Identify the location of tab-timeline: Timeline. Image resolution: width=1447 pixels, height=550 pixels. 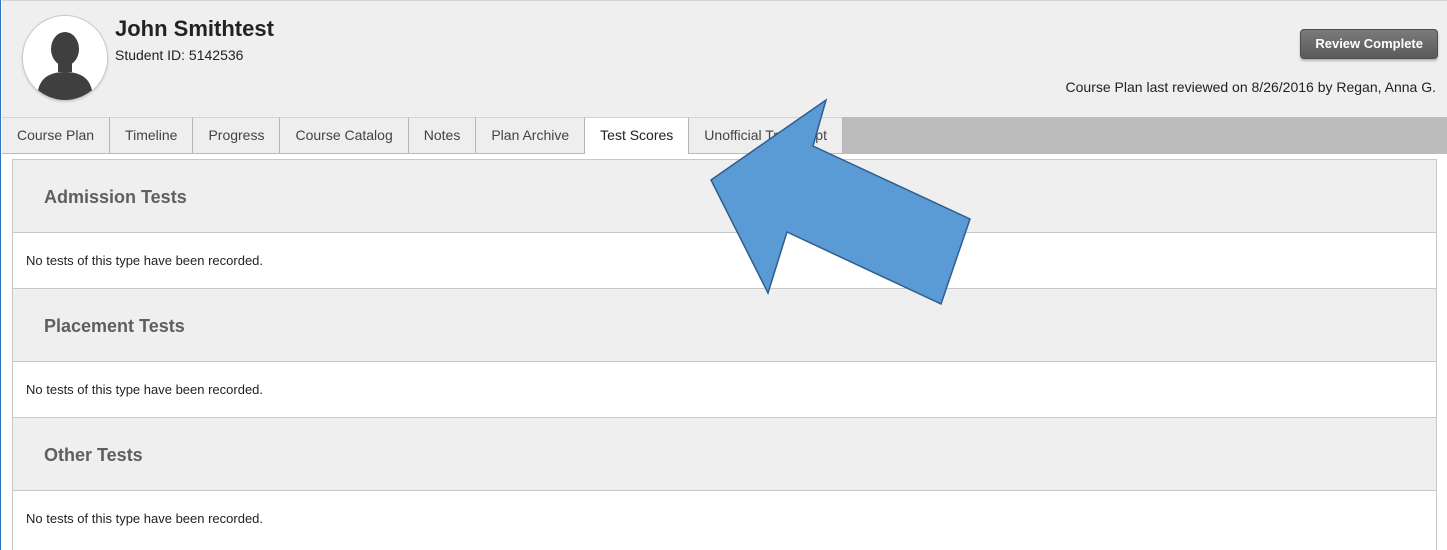
(152, 135).